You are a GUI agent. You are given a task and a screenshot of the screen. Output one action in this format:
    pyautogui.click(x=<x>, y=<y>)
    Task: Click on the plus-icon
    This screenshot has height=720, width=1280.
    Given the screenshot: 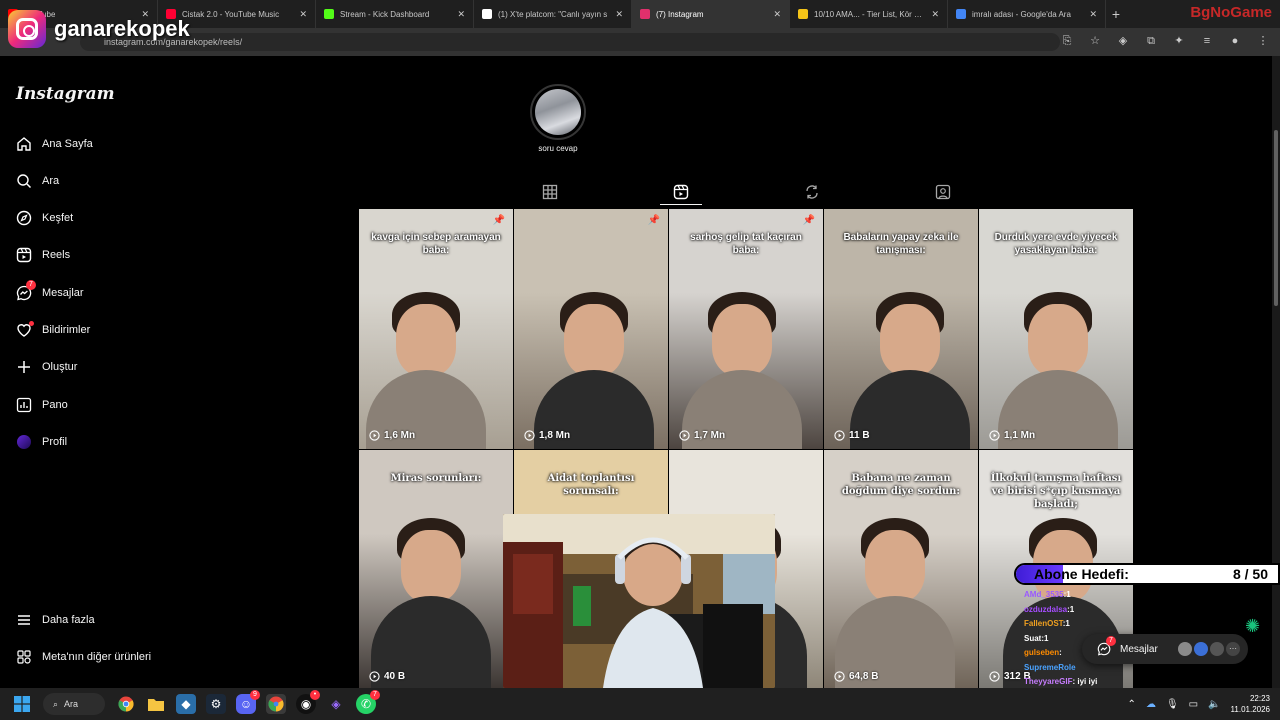 What is the action you would take?
    pyautogui.click(x=24, y=367)
    